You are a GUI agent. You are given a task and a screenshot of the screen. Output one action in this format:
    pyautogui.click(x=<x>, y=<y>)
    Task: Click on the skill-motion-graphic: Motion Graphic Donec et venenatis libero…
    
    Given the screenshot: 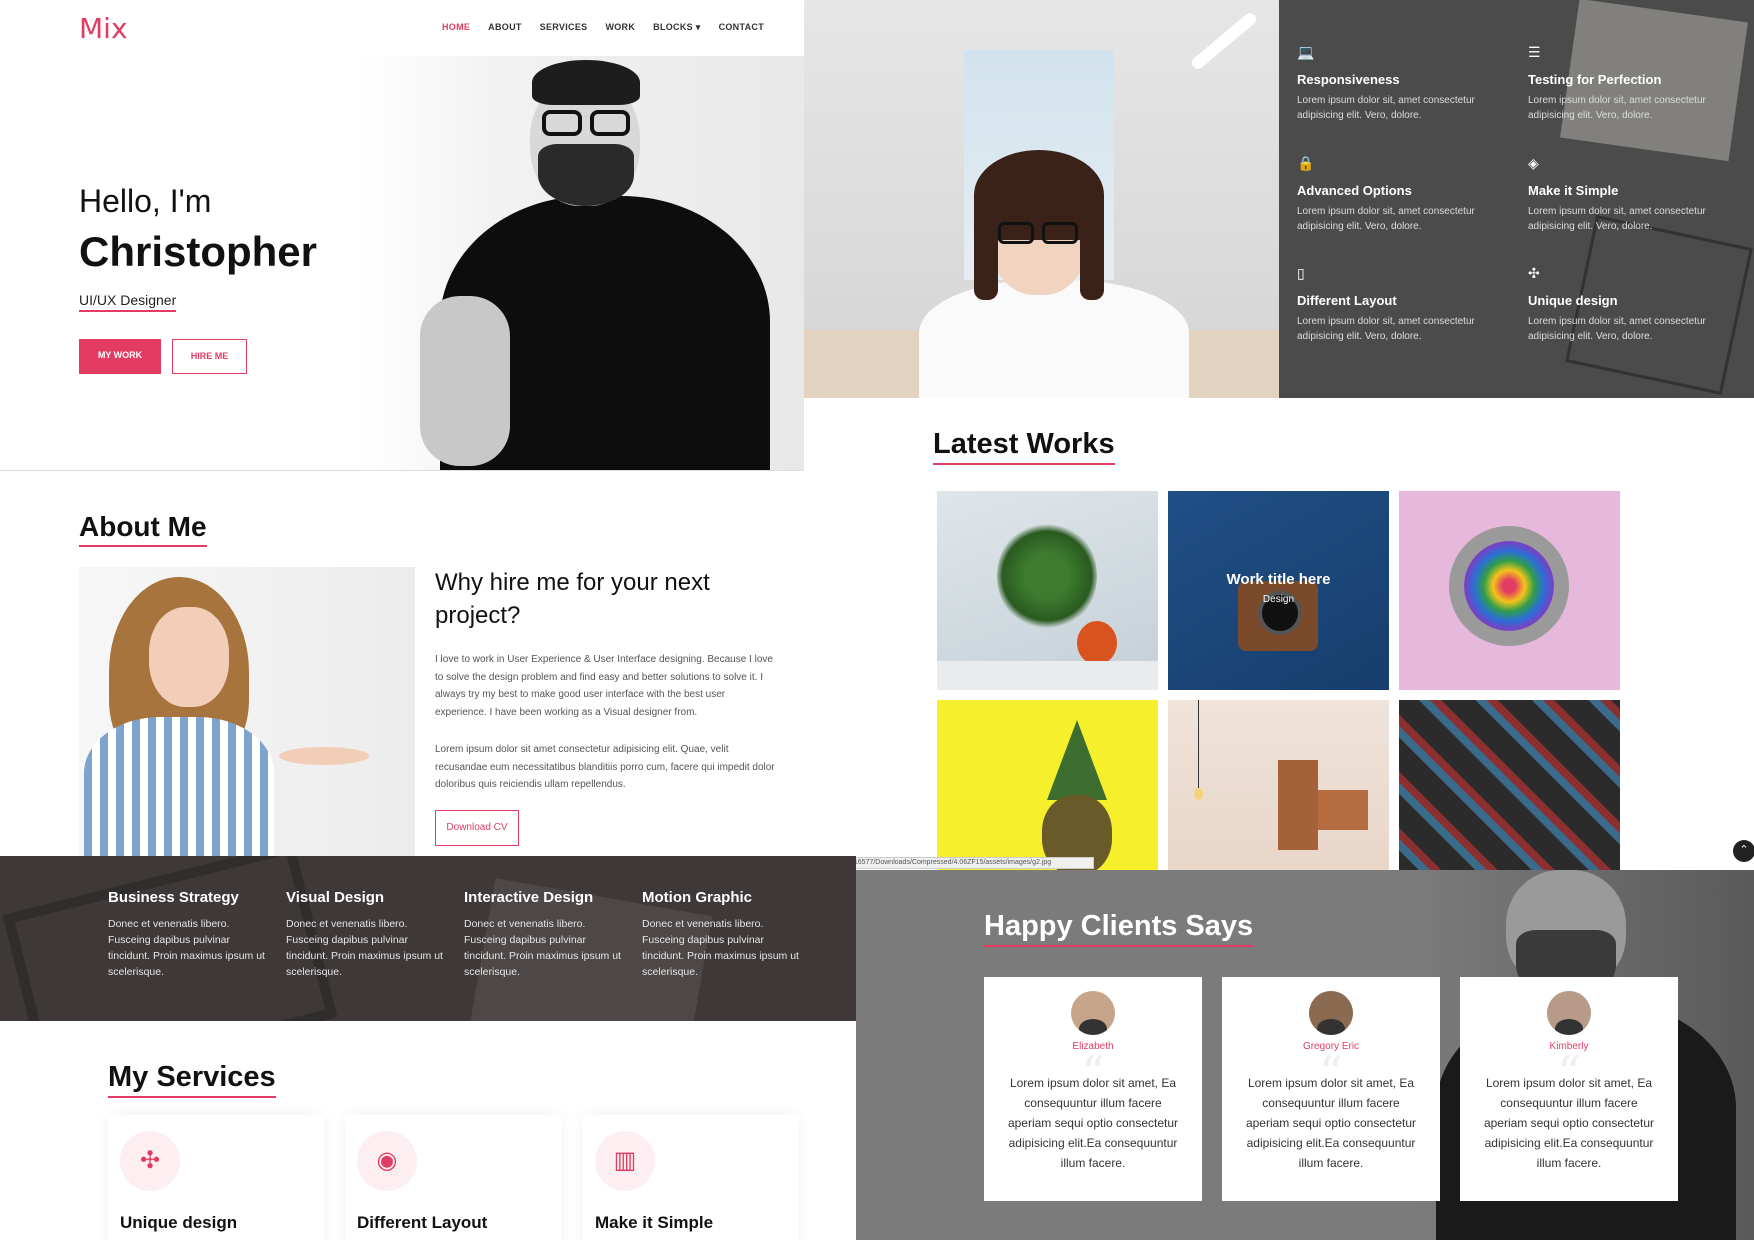 What is the action you would take?
    pyautogui.click(x=722, y=934)
    